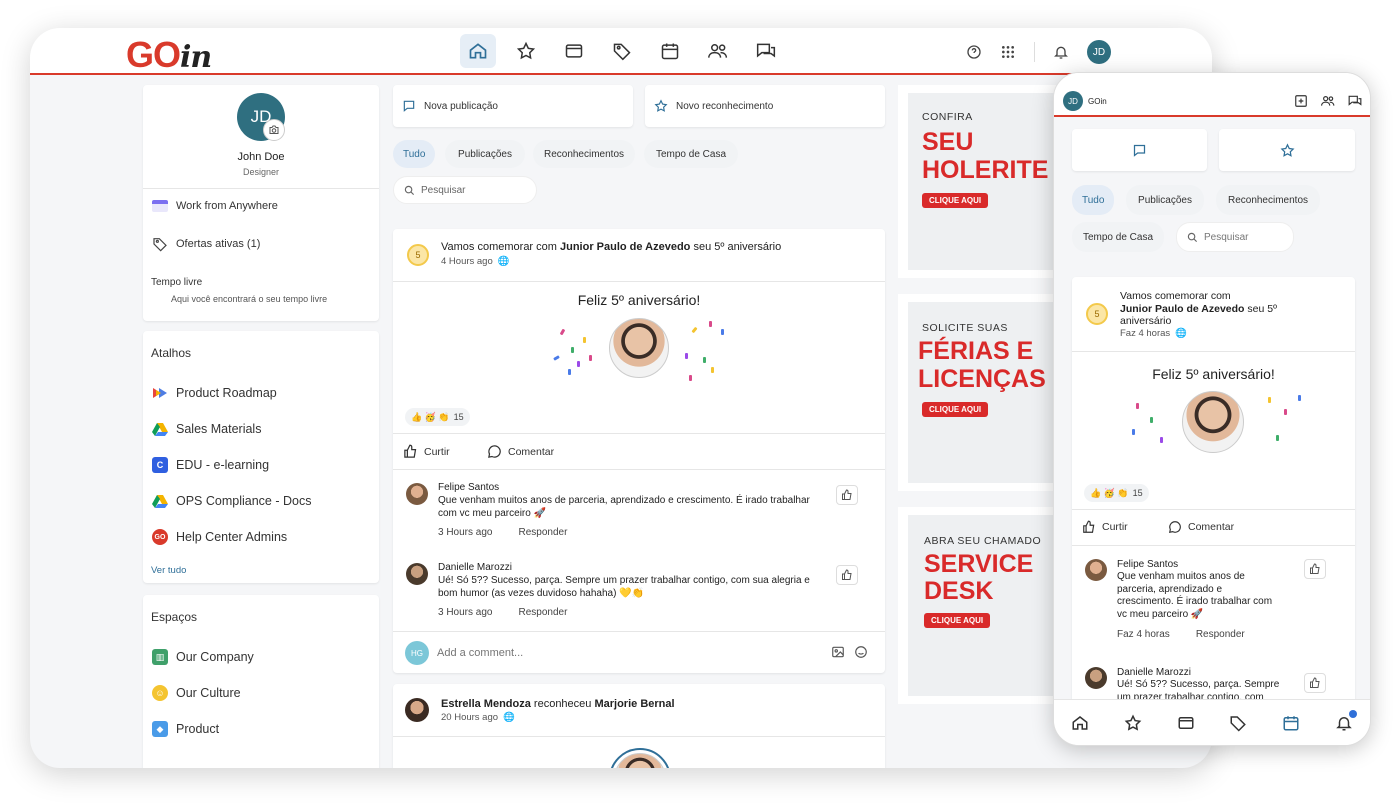 Image resolution: width=1394 pixels, height=803 pixels. I want to click on shortcut-sales-materials: Sales Materials, so click(206, 429).